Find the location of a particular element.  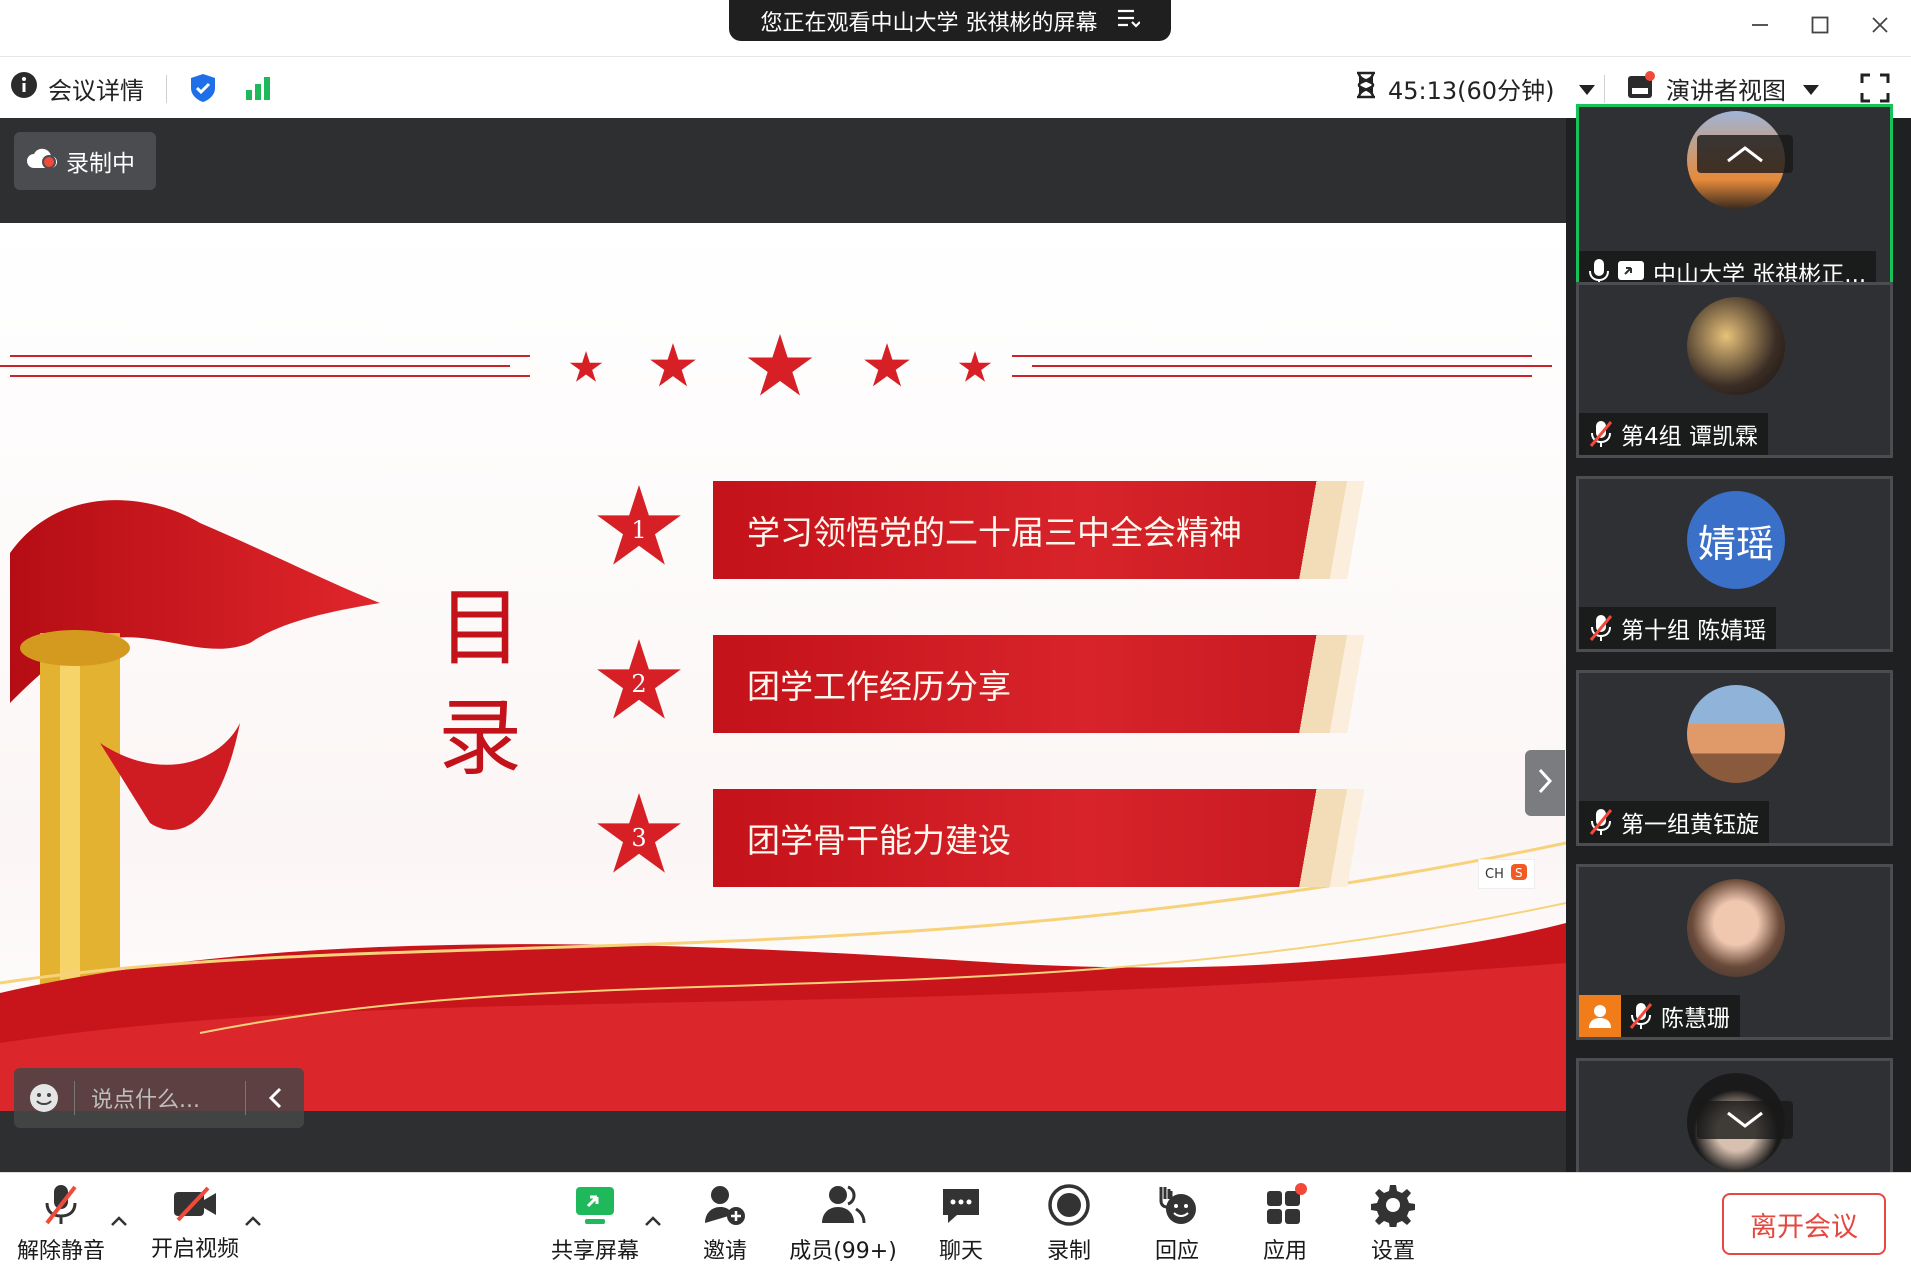

participant-name-bar: 第一组黄钰旋 is located at coordinates (1674, 822).